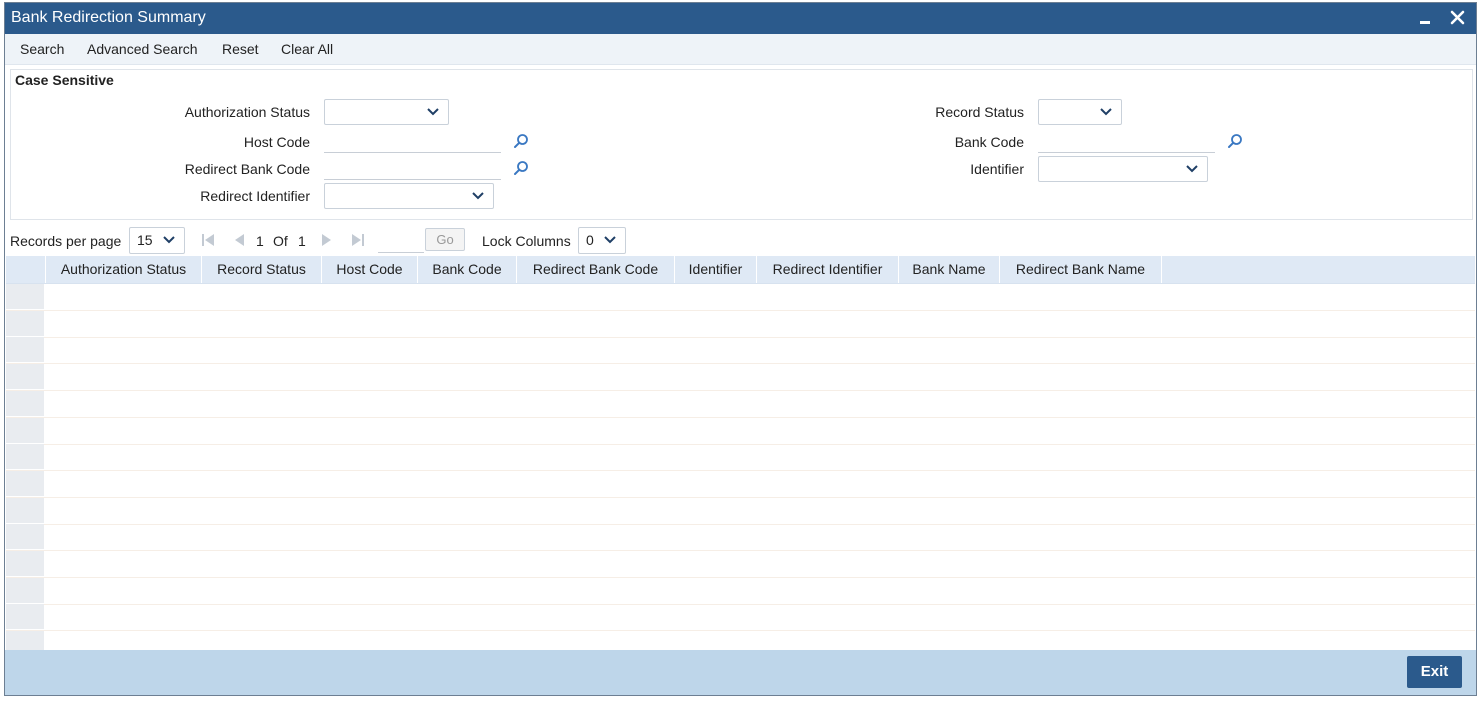 The height and width of the screenshot is (701, 1481). I want to click on bank-code-label: Bank Code, so click(989, 142).